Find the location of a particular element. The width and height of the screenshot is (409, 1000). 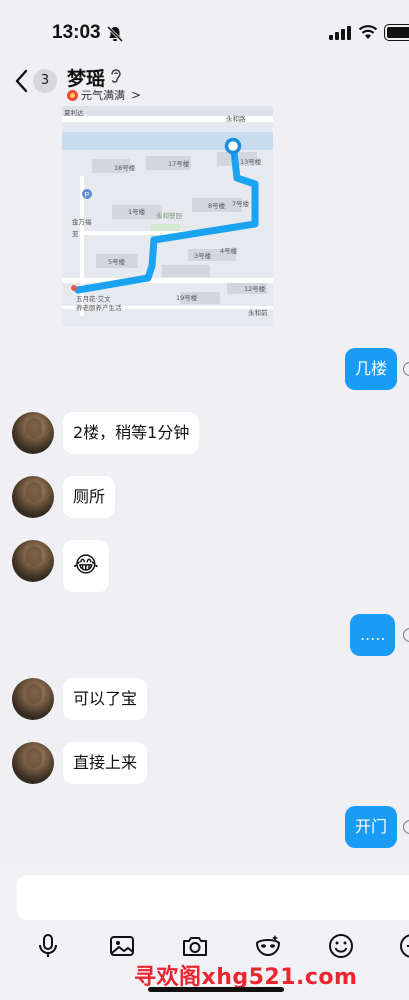

contact-status: 元气满满 > is located at coordinates (104, 95).